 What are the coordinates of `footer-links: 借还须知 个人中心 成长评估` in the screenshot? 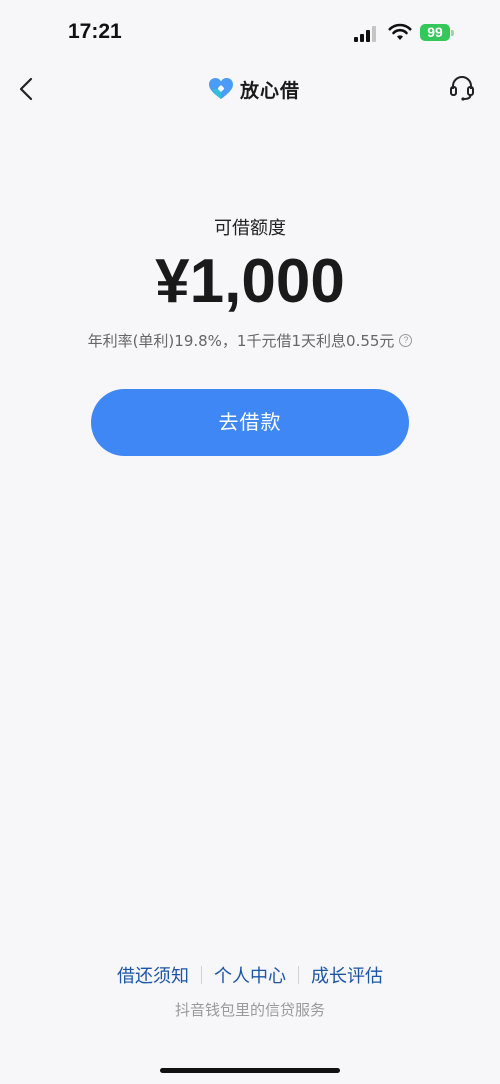 It's located at (250, 975).